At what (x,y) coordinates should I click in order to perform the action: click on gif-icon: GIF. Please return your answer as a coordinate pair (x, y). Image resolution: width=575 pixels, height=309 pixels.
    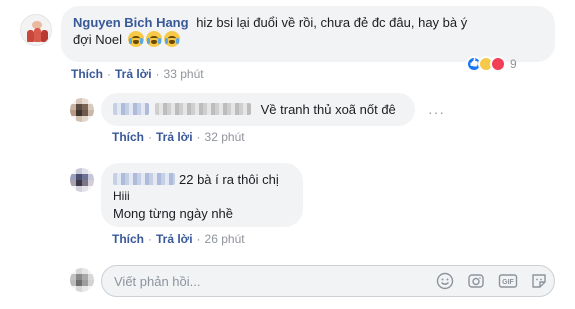
    Looking at the image, I should click on (508, 281).